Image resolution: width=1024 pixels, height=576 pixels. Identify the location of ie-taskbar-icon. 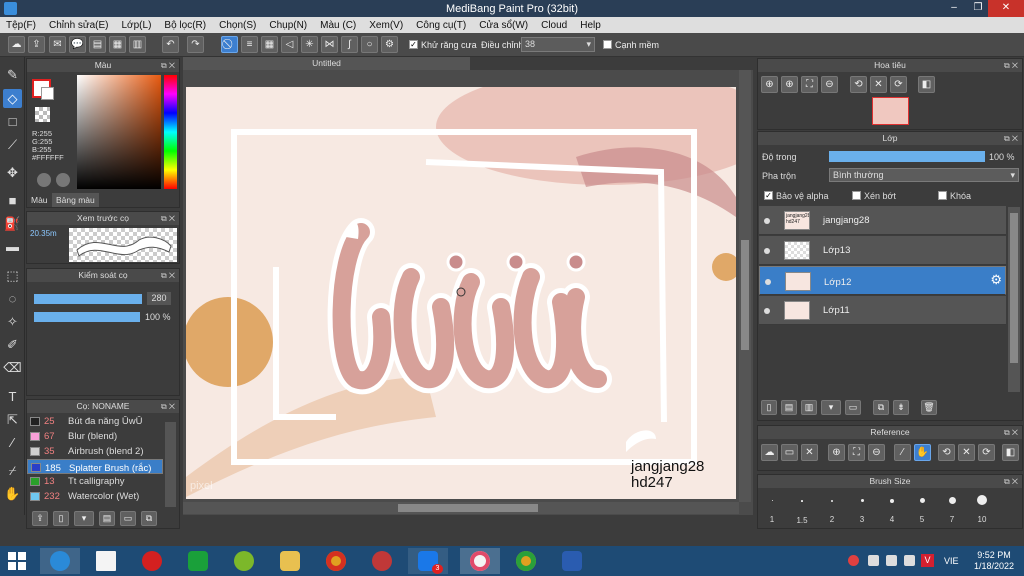
(60, 561).